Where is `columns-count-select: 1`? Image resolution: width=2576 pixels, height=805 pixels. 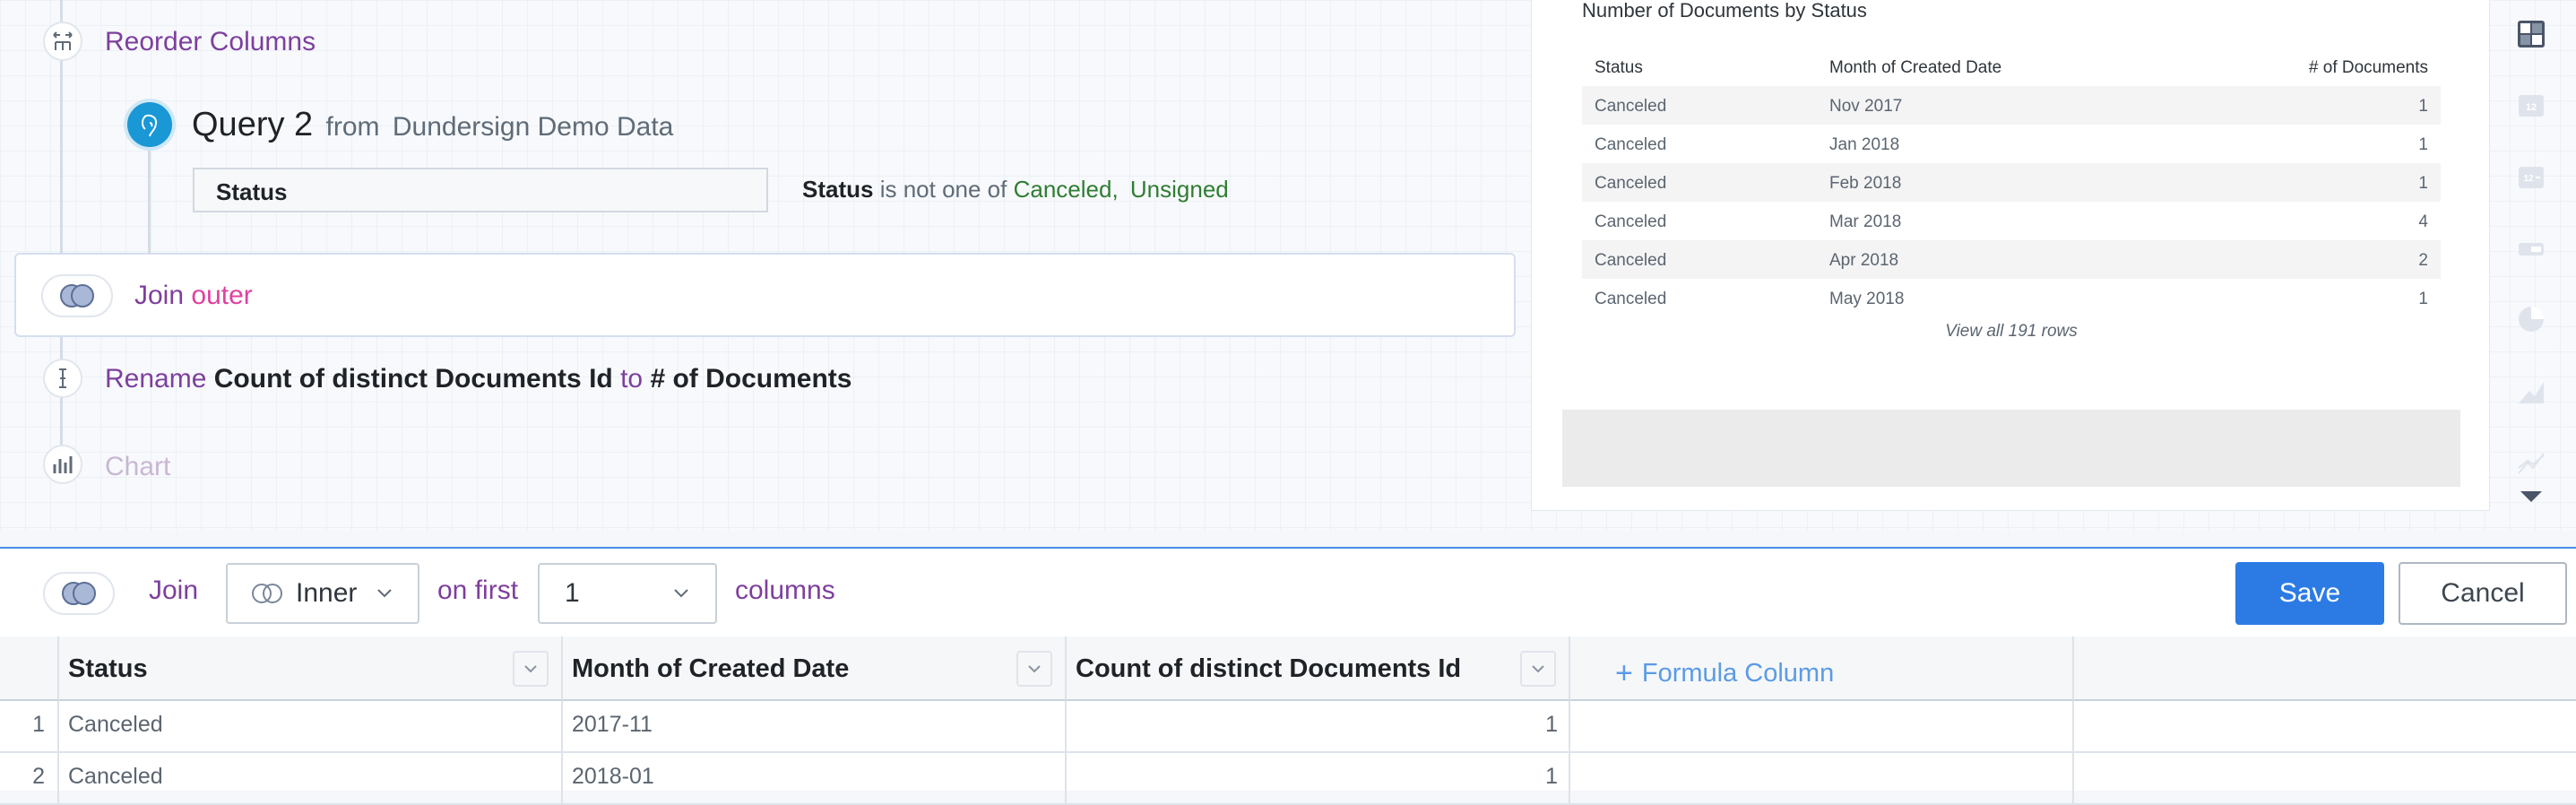
columns-count-select: 1 is located at coordinates (627, 593).